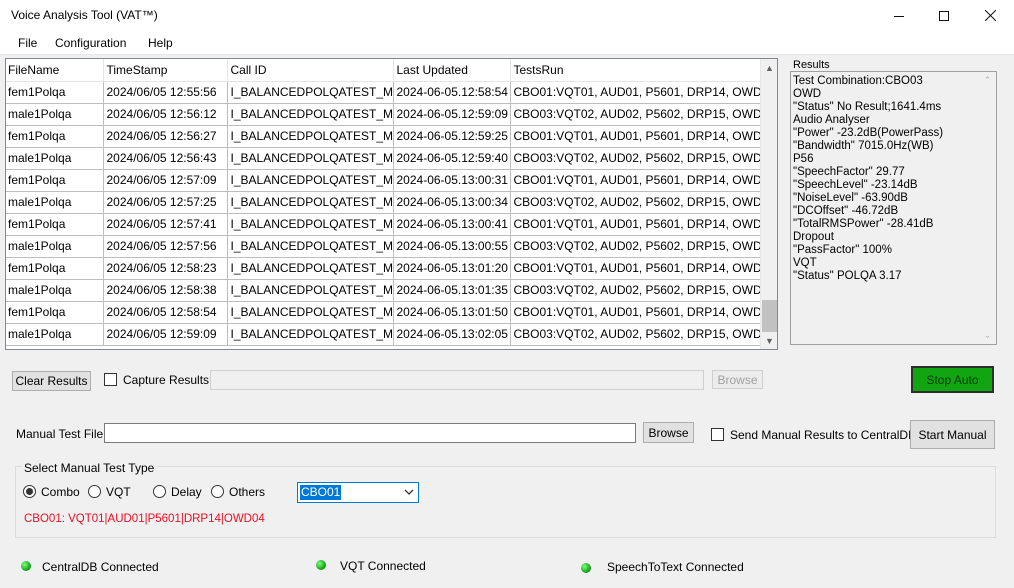 This screenshot has width=1014, height=588. I want to click on cell-timestamp: 2024/06/05 12:55:56, so click(165, 92).